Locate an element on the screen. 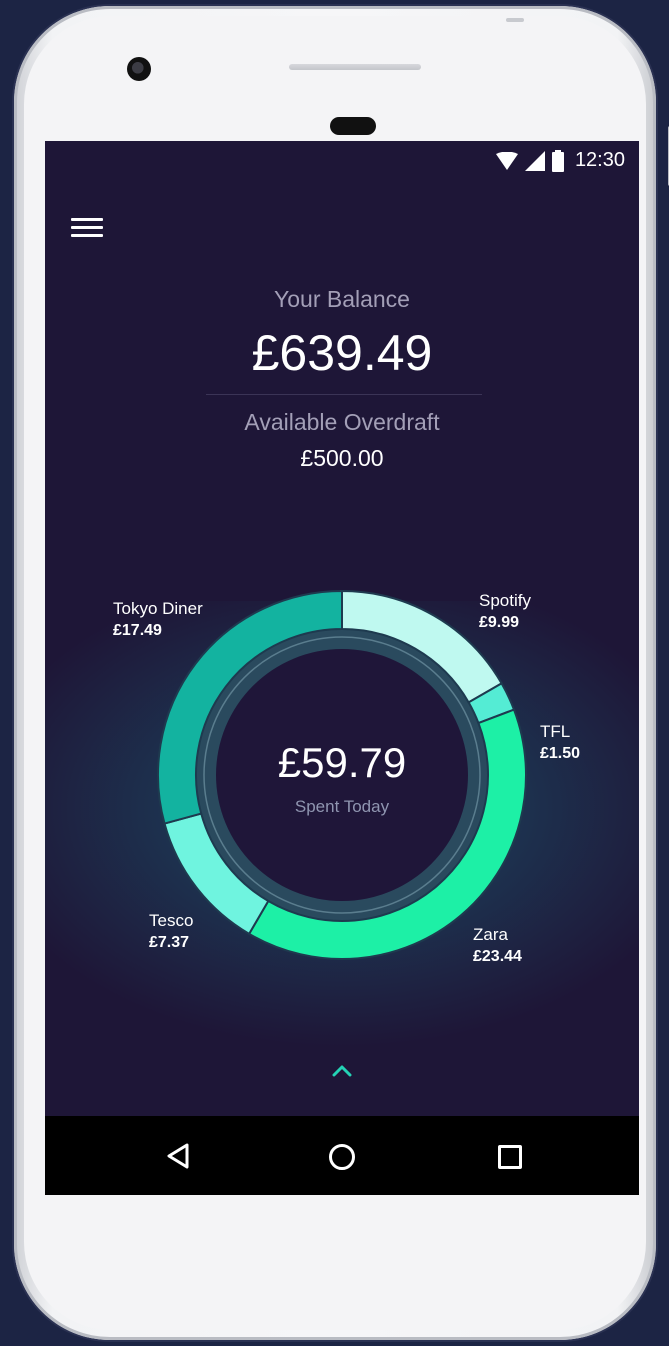 This screenshot has width=669, height=1346. segment-name: Tokyo Diner is located at coordinates (158, 608).